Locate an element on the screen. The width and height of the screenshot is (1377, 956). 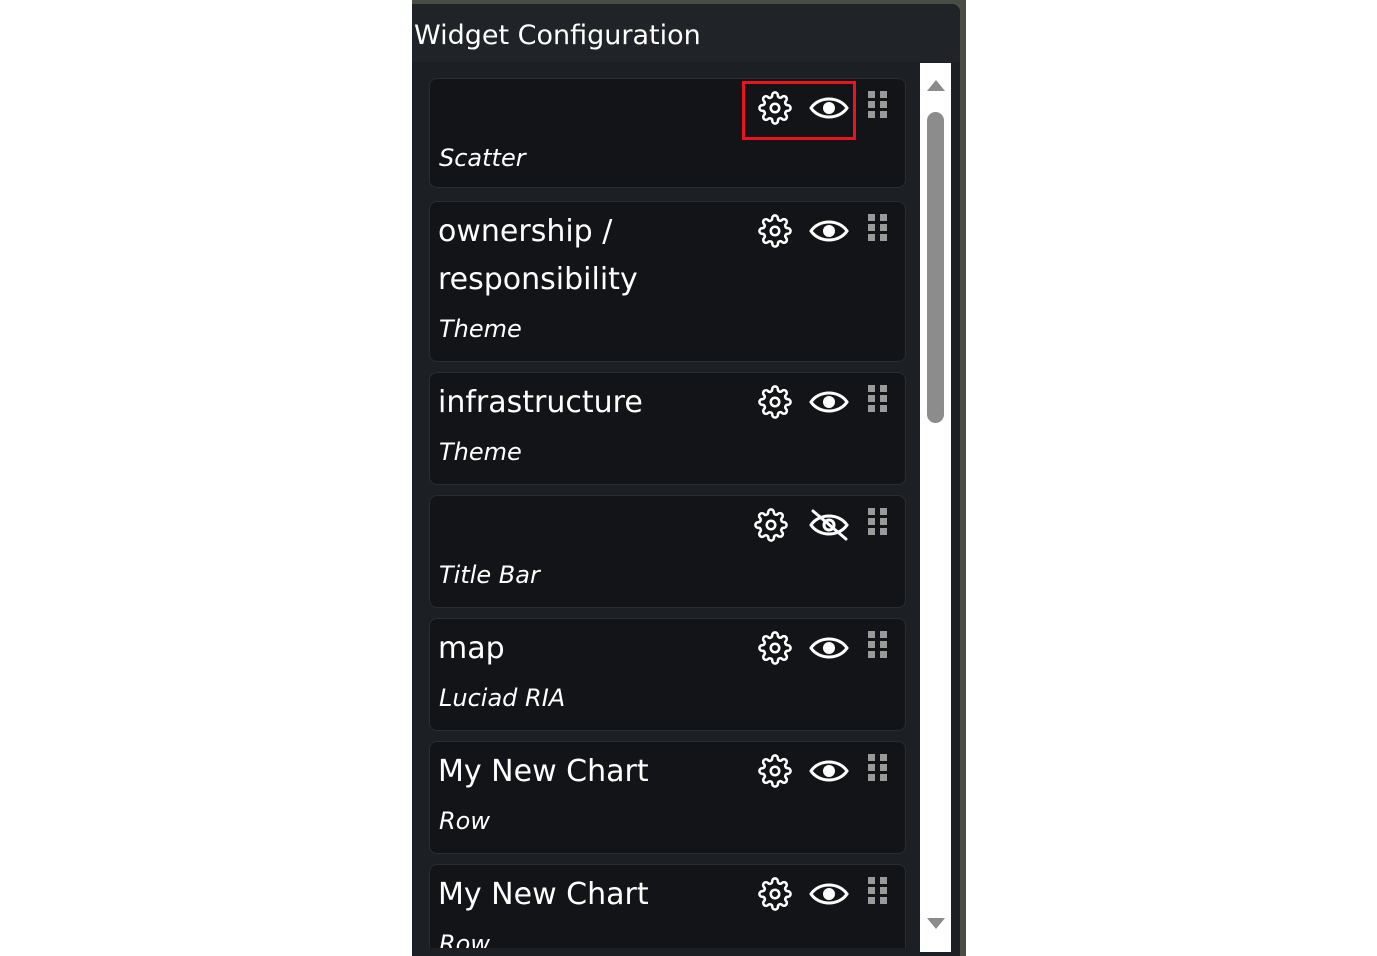
widget-card: Scatter is located at coordinates (667, 133).